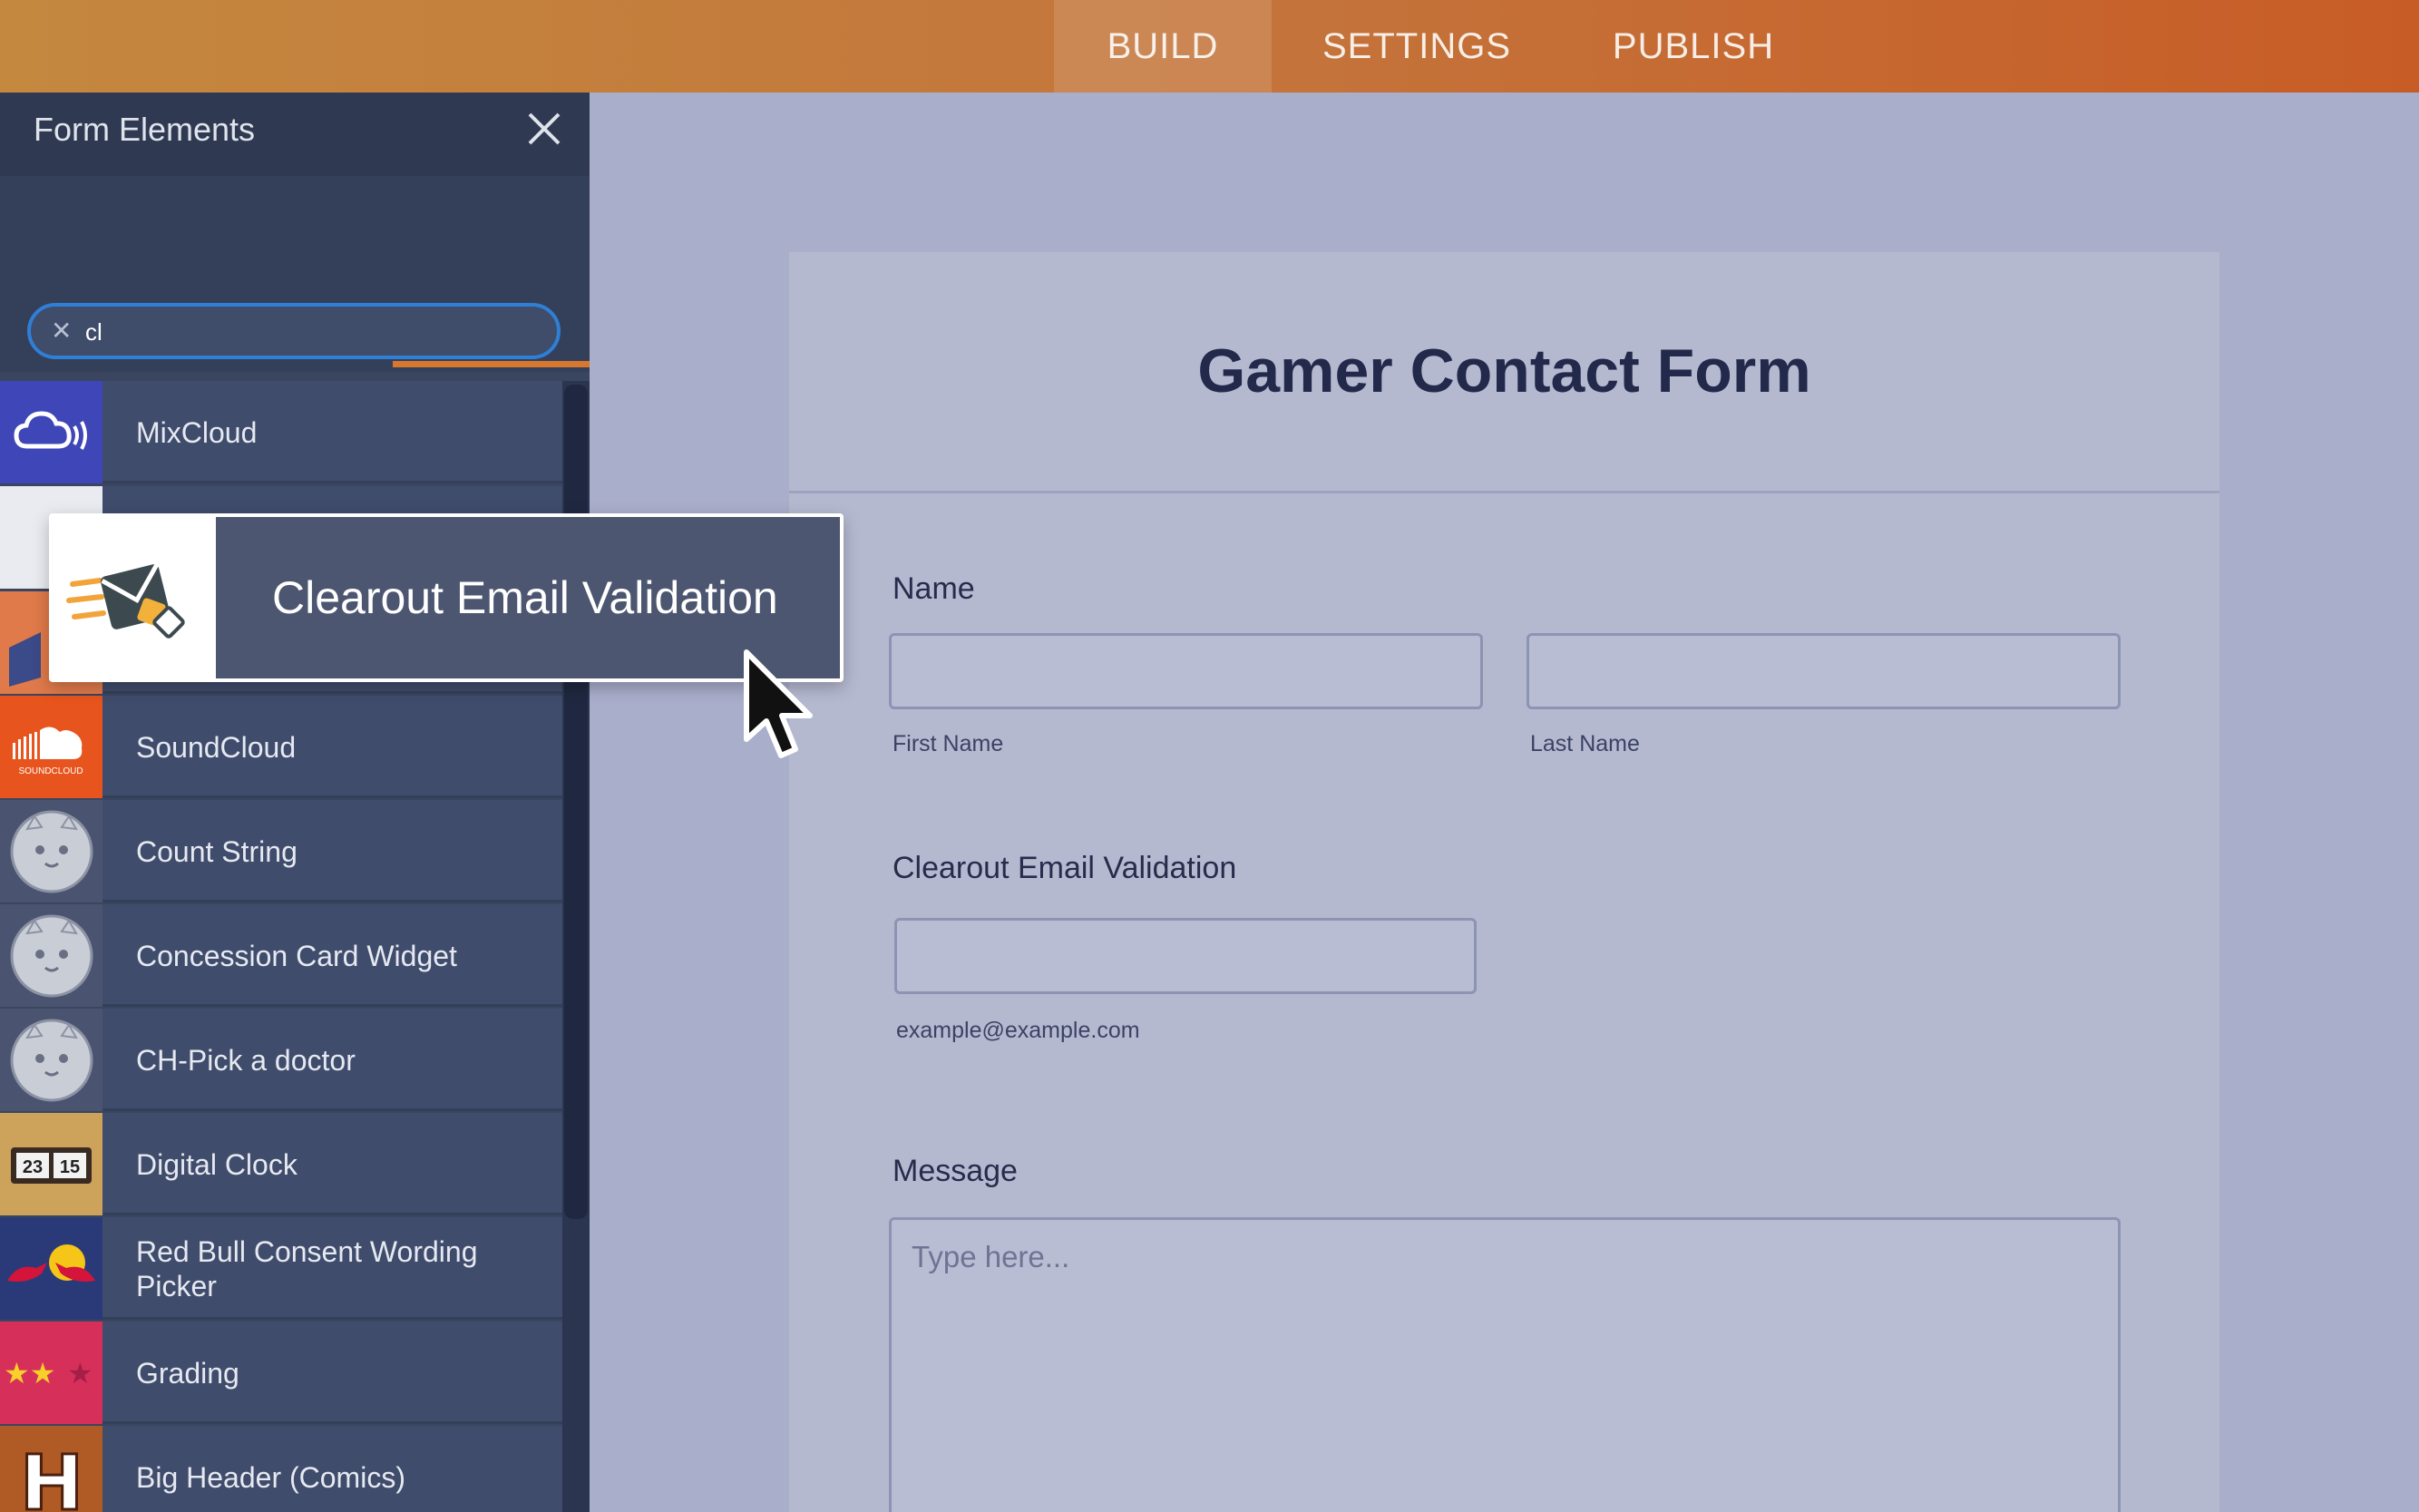 This screenshot has width=2419, height=1512. I want to click on dragged-widget-card: Clearout Email Validation, so click(447, 597).